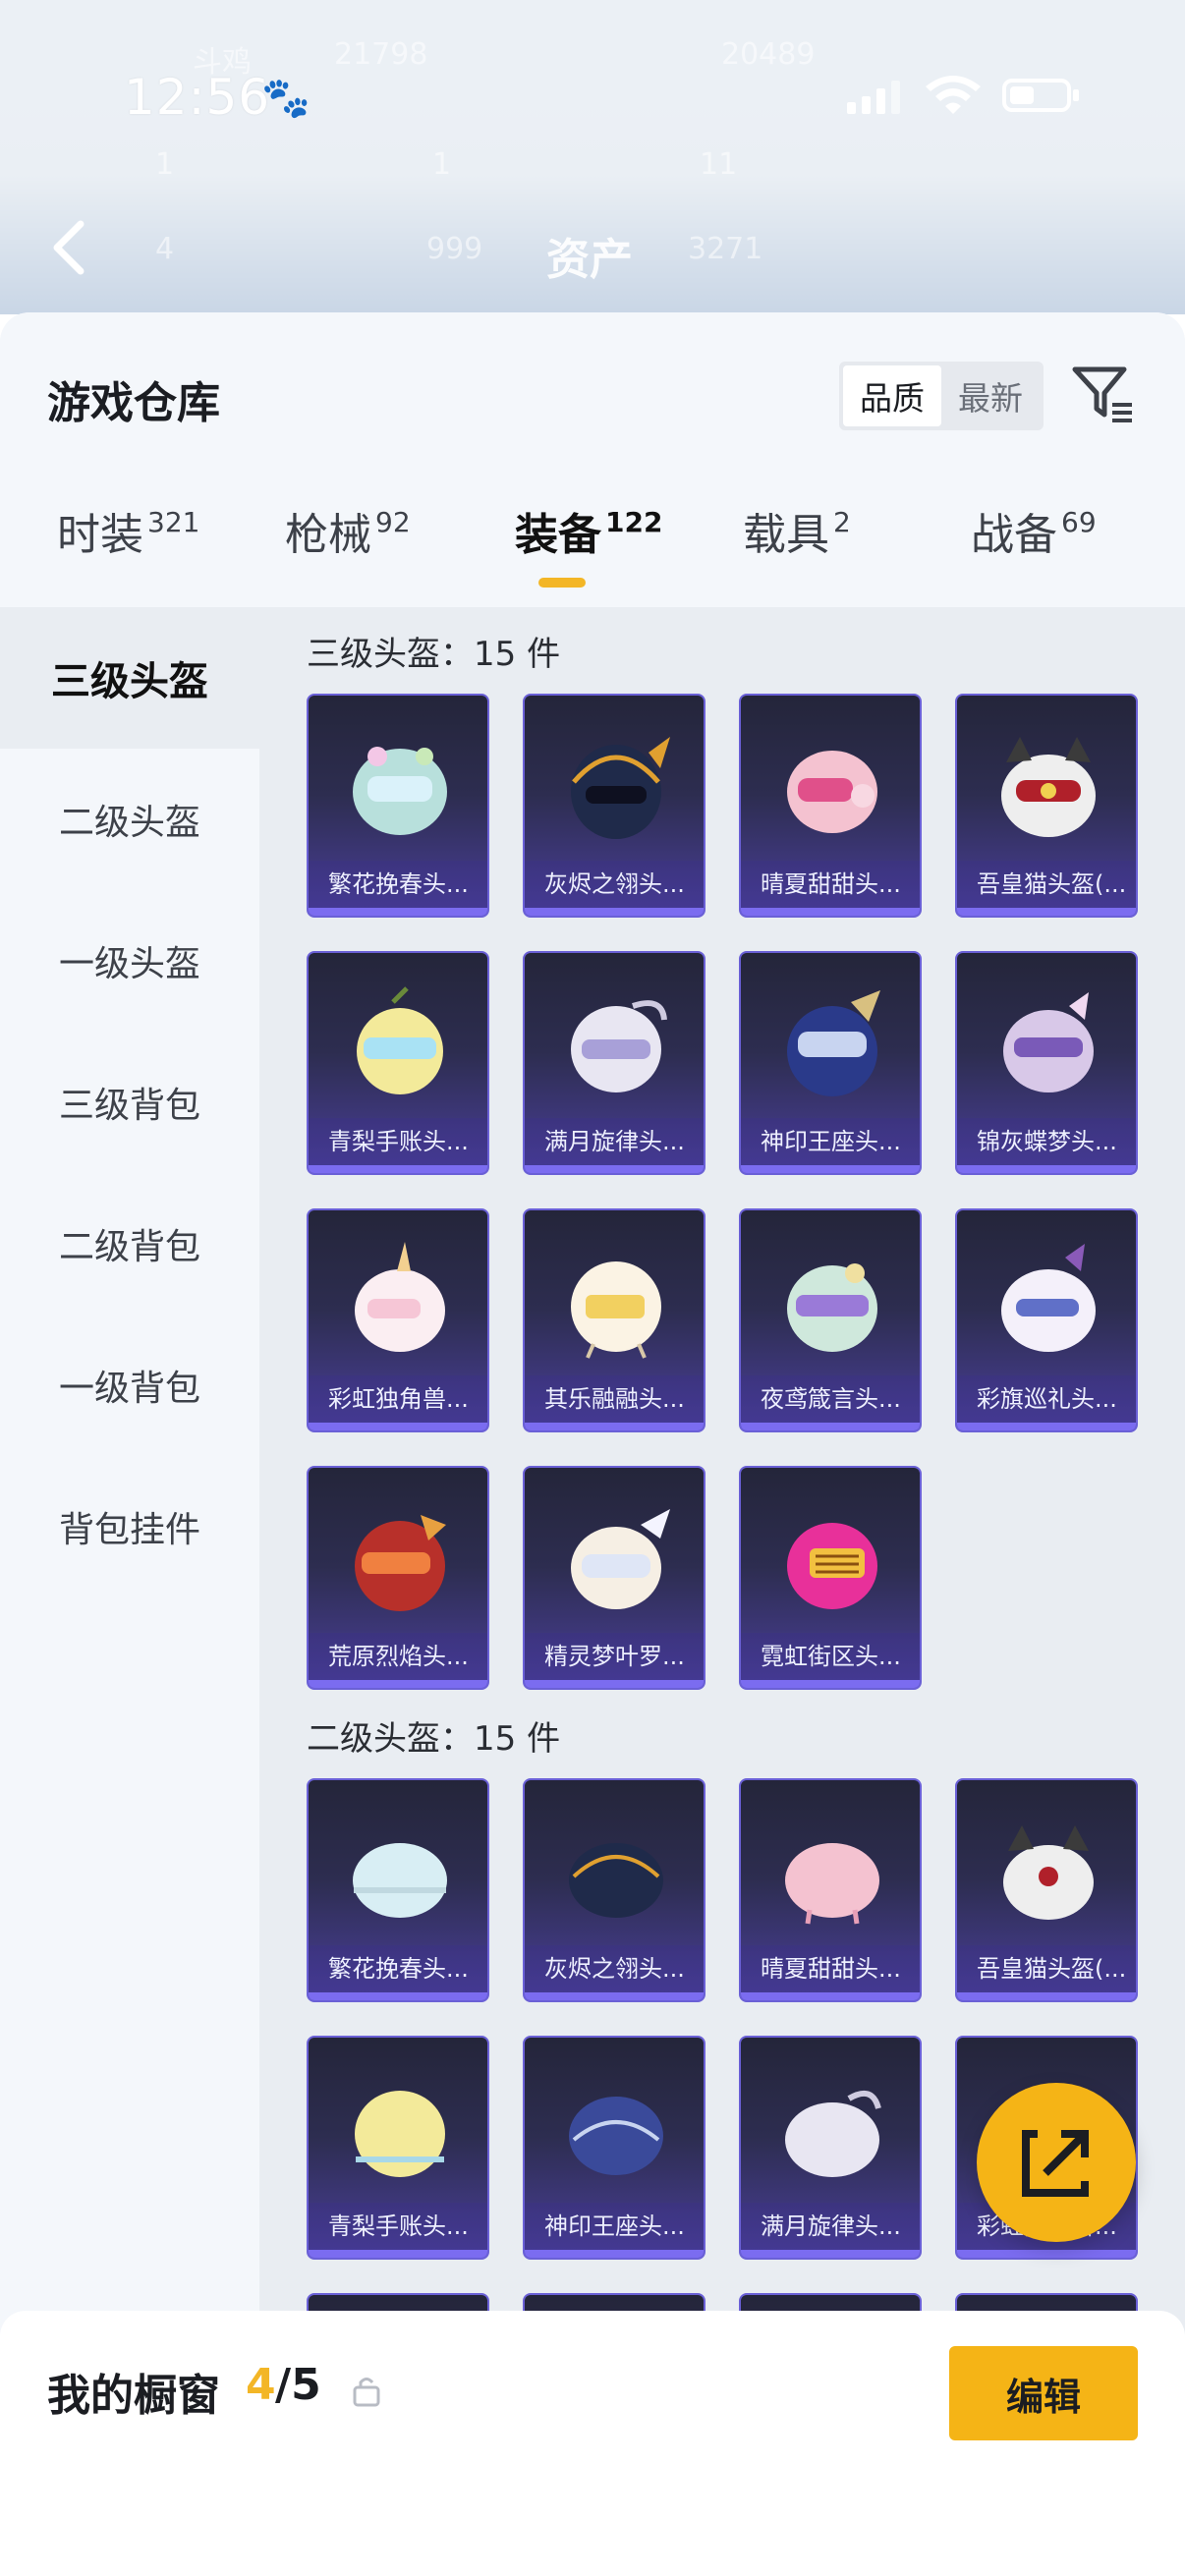 The height and width of the screenshot is (2576, 1185). What do you see at coordinates (590, 260) in the screenshot?
I see `page-title: 资产` at bounding box center [590, 260].